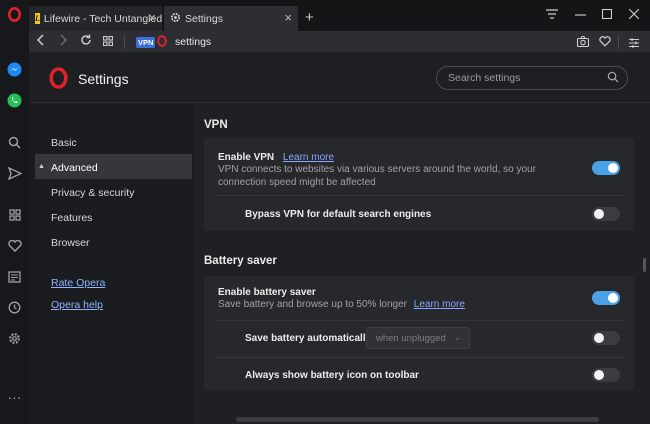 This screenshot has height=424, width=650. I want to click on battery-learn-more-link: Learn more, so click(439, 304).